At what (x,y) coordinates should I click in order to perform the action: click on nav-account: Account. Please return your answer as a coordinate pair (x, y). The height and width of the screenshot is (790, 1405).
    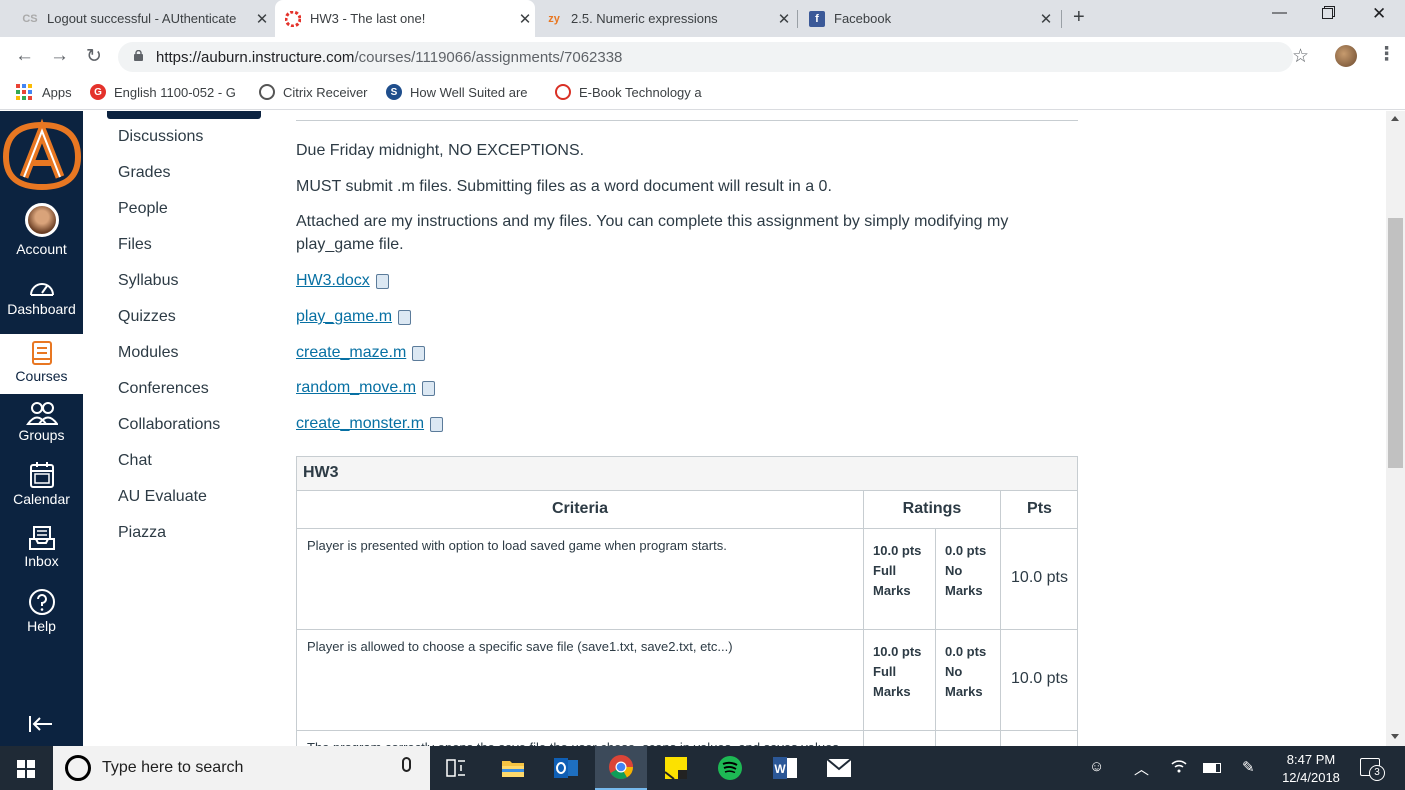
    Looking at the image, I should click on (41, 230).